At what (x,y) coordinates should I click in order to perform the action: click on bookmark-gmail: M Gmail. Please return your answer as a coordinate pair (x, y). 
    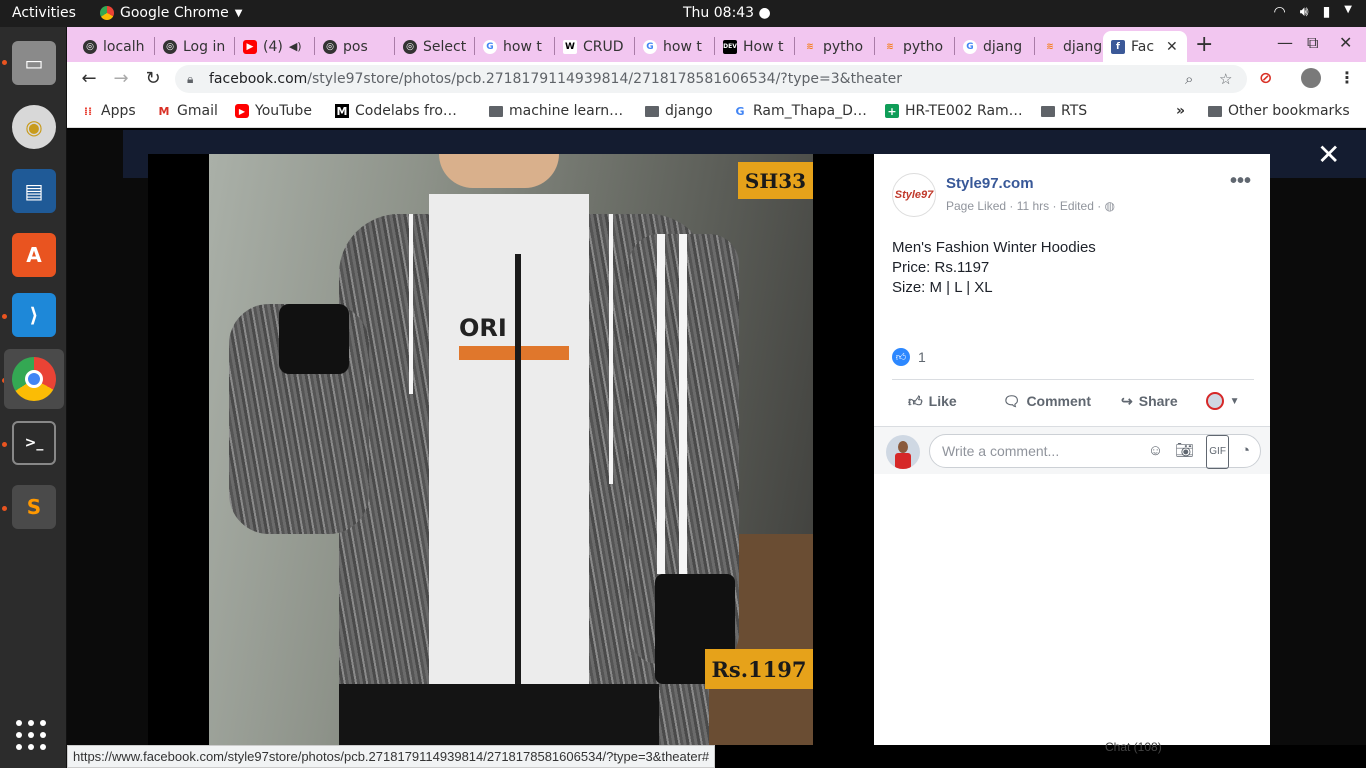
    Looking at the image, I should click on (187, 111).